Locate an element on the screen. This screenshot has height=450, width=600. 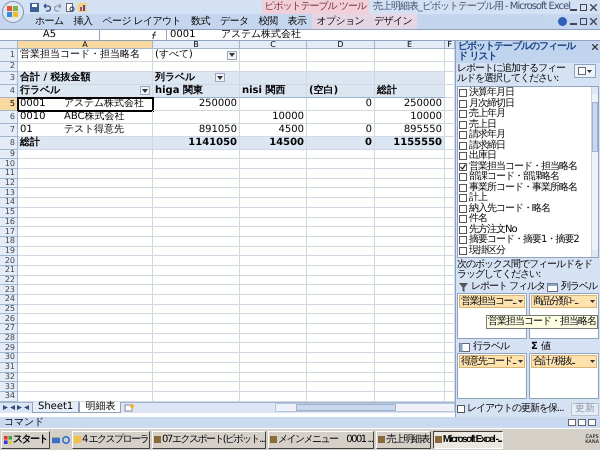
table-cell: 1141050 is located at coordinates (196, 143).